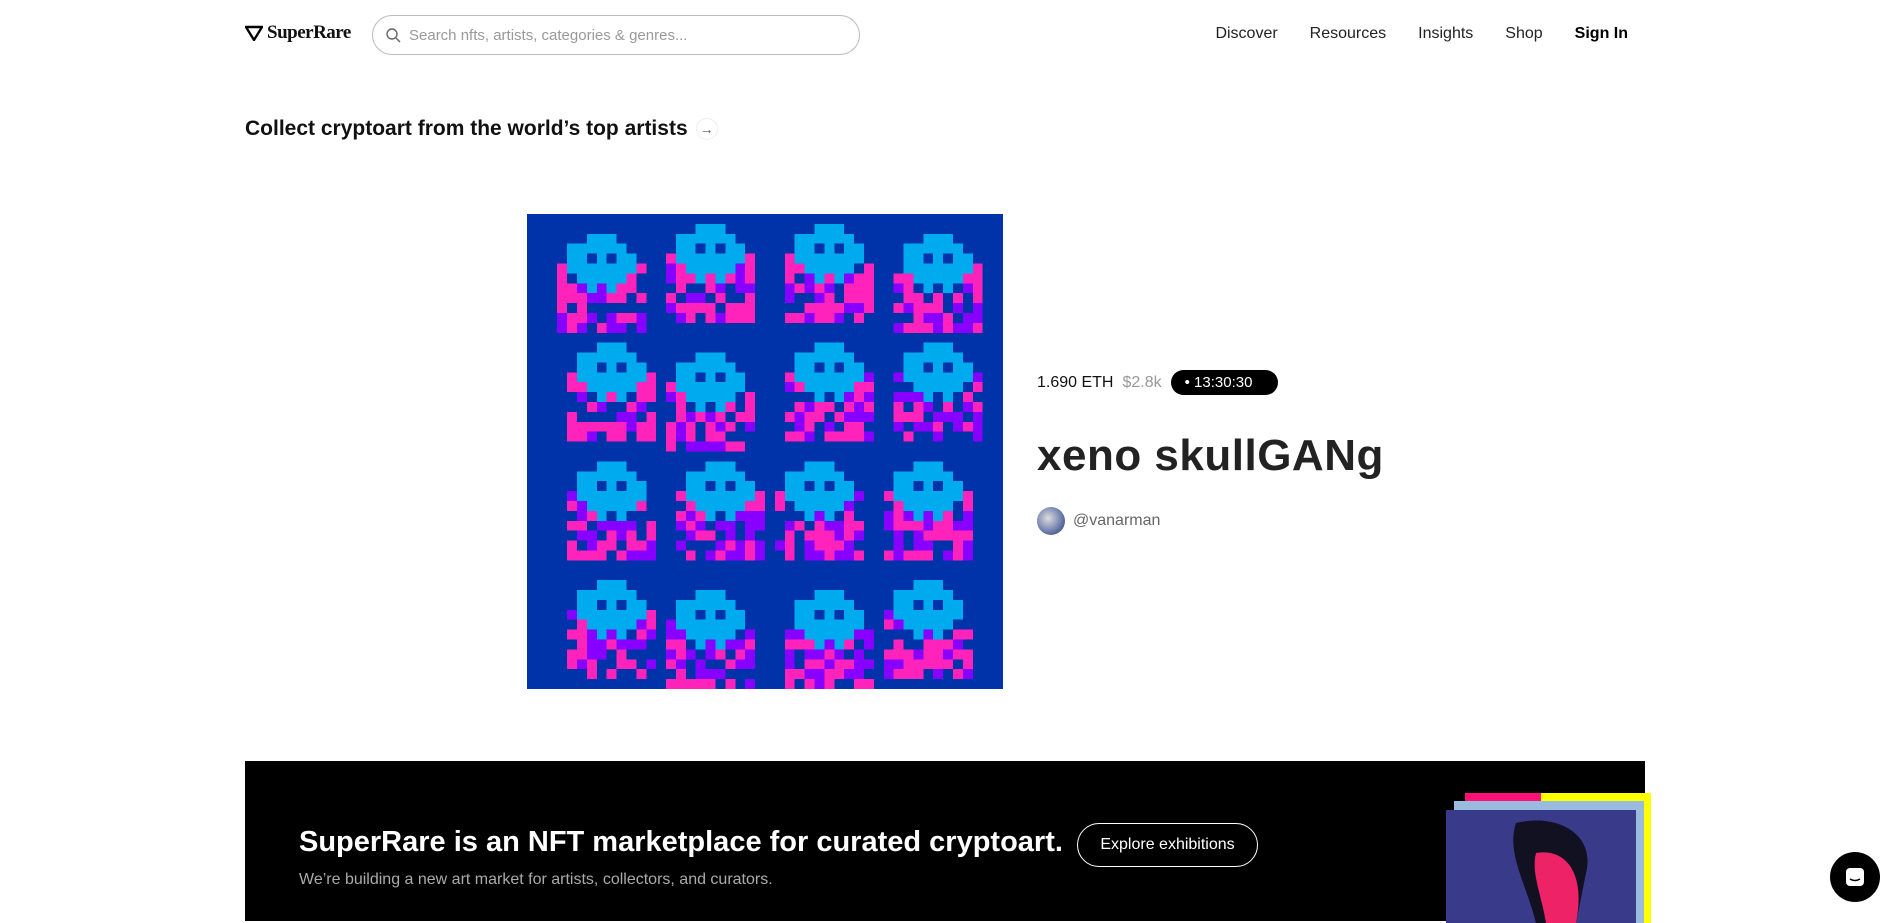  Describe the element at coordinates (765, 451) in the screenshot. I see `featured-artwork` at that location.